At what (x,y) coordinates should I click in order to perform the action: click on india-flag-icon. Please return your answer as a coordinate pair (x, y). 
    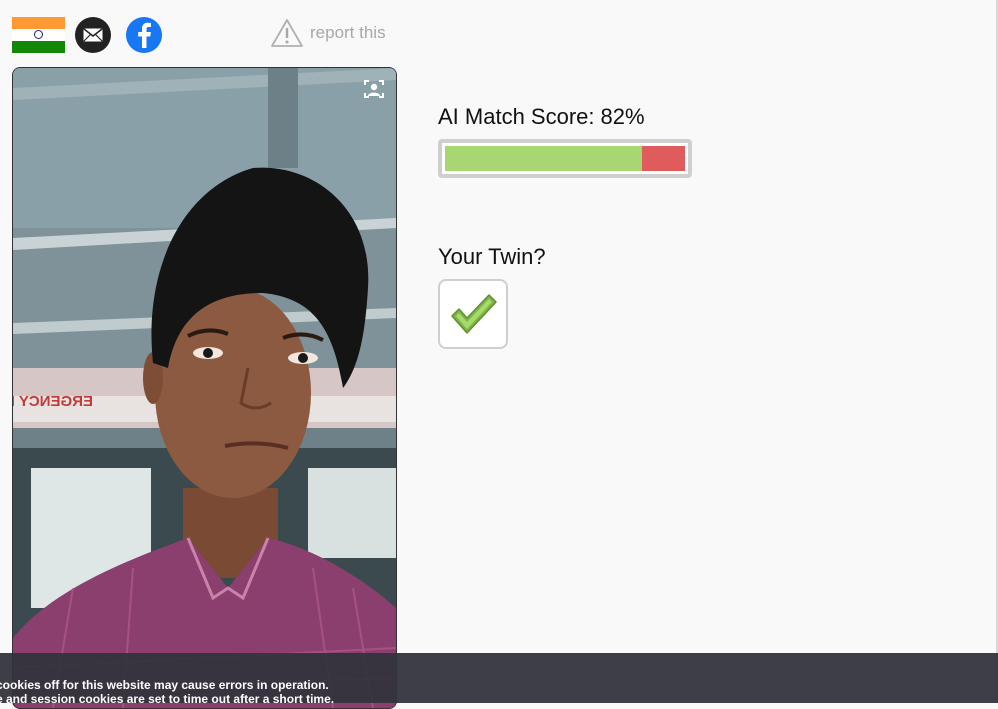
    Looking at the image, I should click on (38, 35).